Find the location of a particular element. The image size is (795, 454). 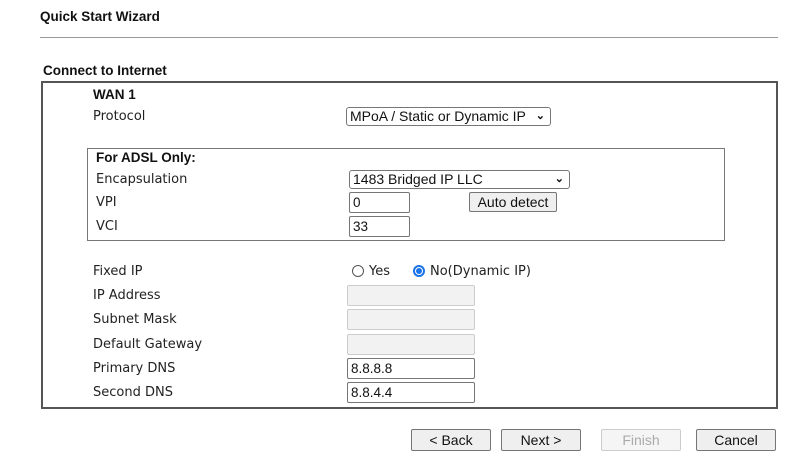

subnet-mask-label: Subnet Mask is located at coordinates (135, 319).